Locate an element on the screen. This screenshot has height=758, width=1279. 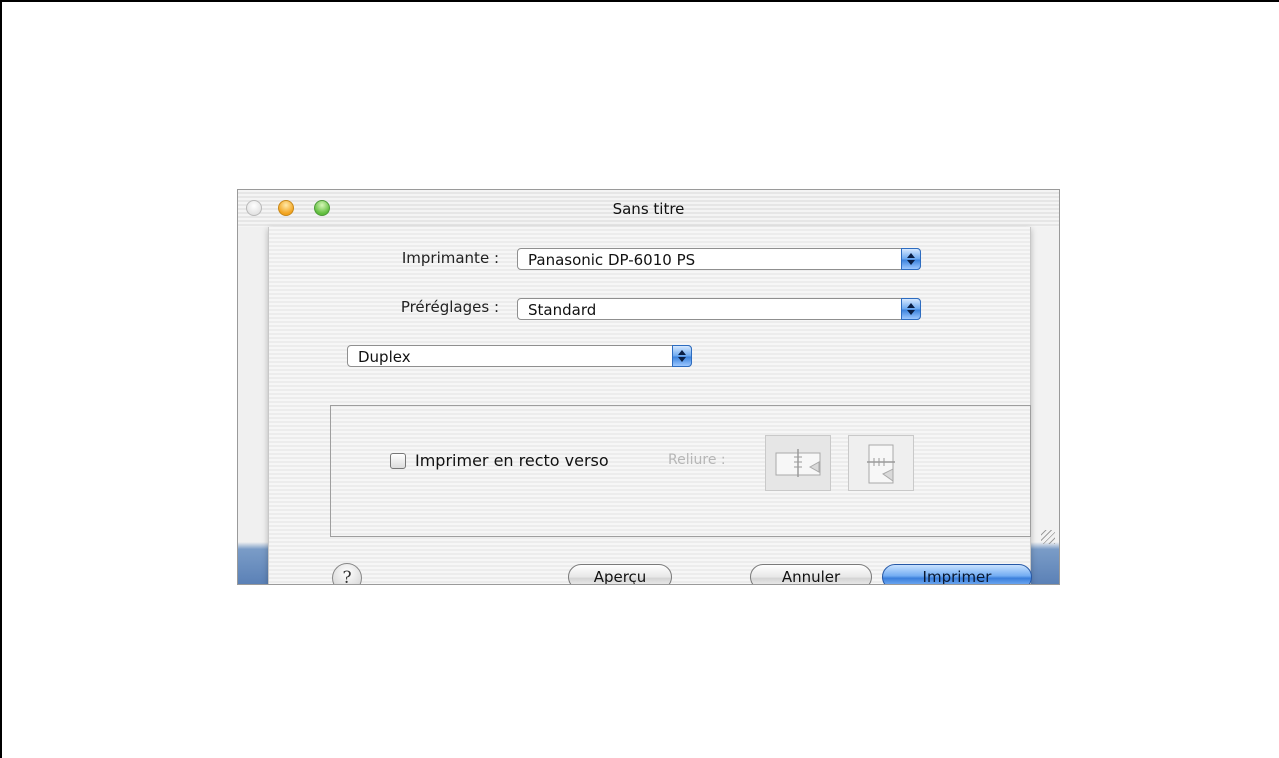
duplex-checkbox is located at coordinates (398, 461).